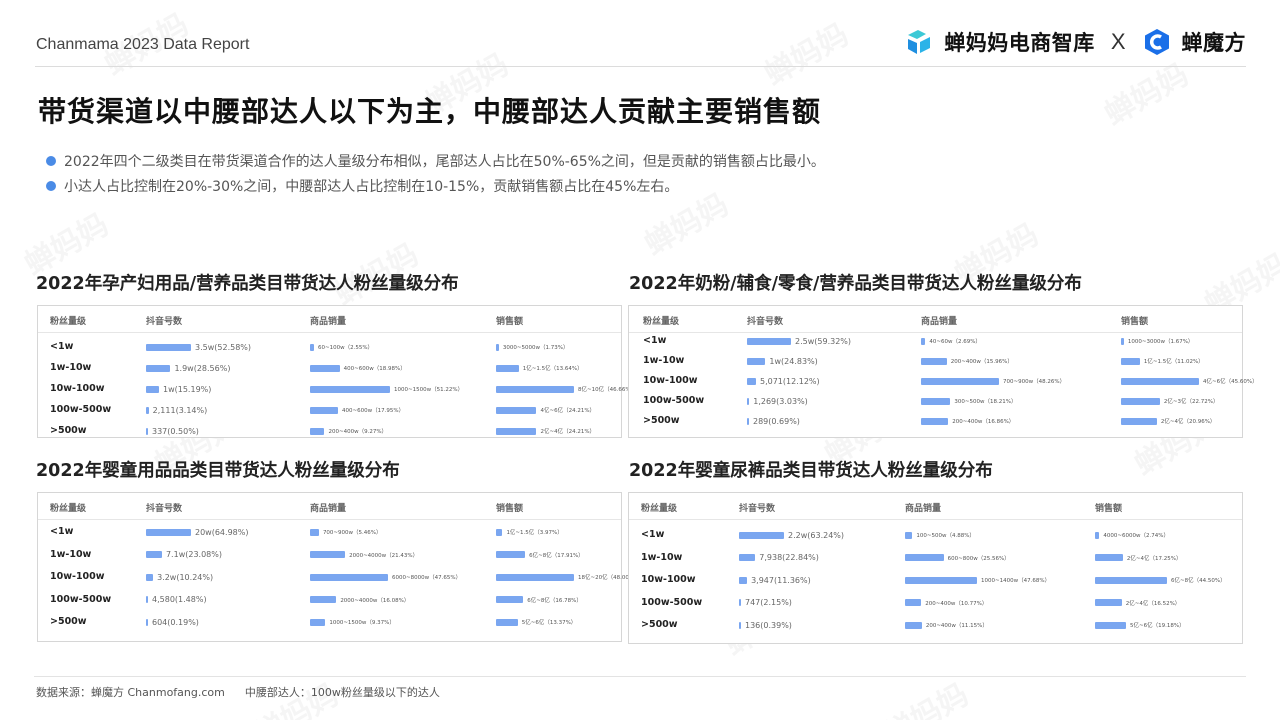 The width and height of the screenshot is (1280, 720). I want to click on volume-cell: 200~400w（9.27%）, so click(348, 431).